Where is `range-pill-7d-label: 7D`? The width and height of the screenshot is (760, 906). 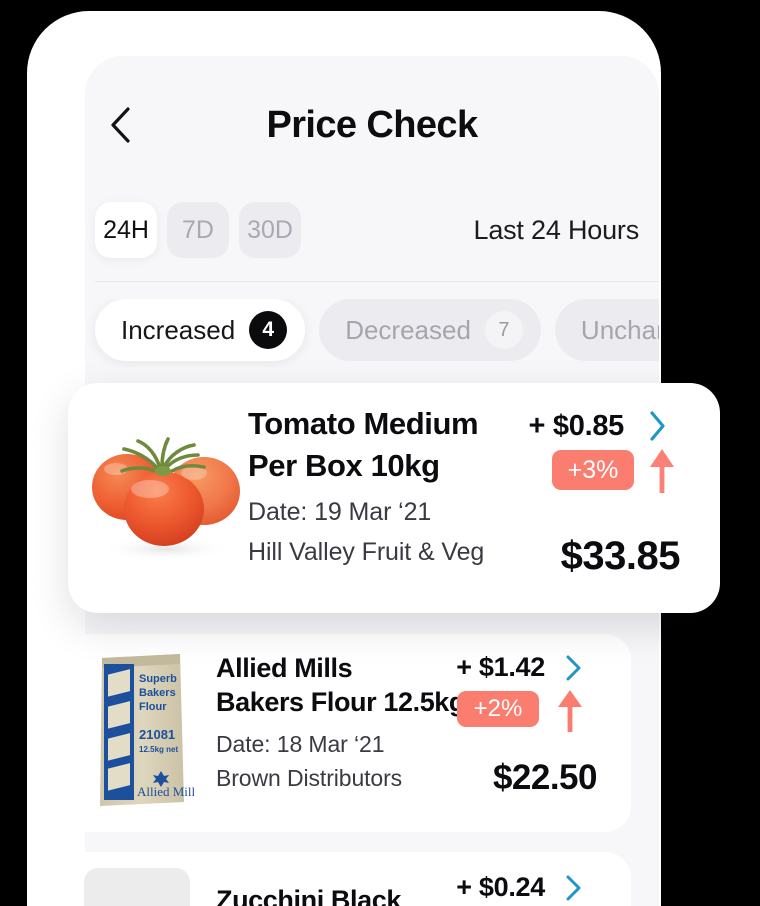
range-pill-7d-label: 7D is located at coordinates (198, 229).